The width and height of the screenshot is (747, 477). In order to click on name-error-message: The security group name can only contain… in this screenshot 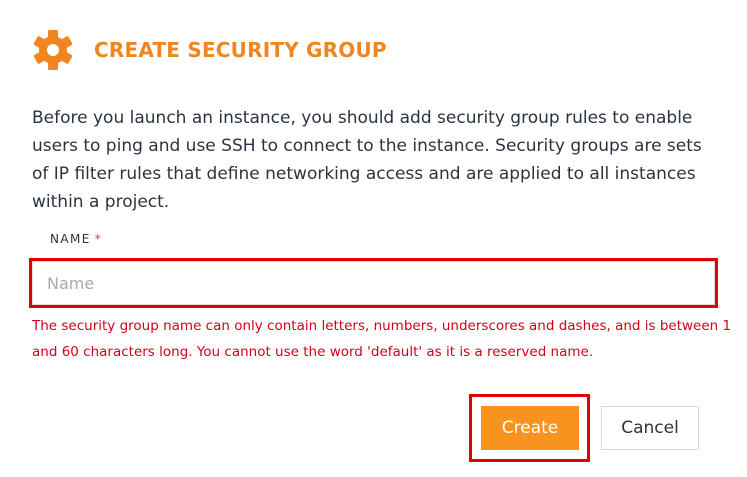, I will do `click(382, 339)`.